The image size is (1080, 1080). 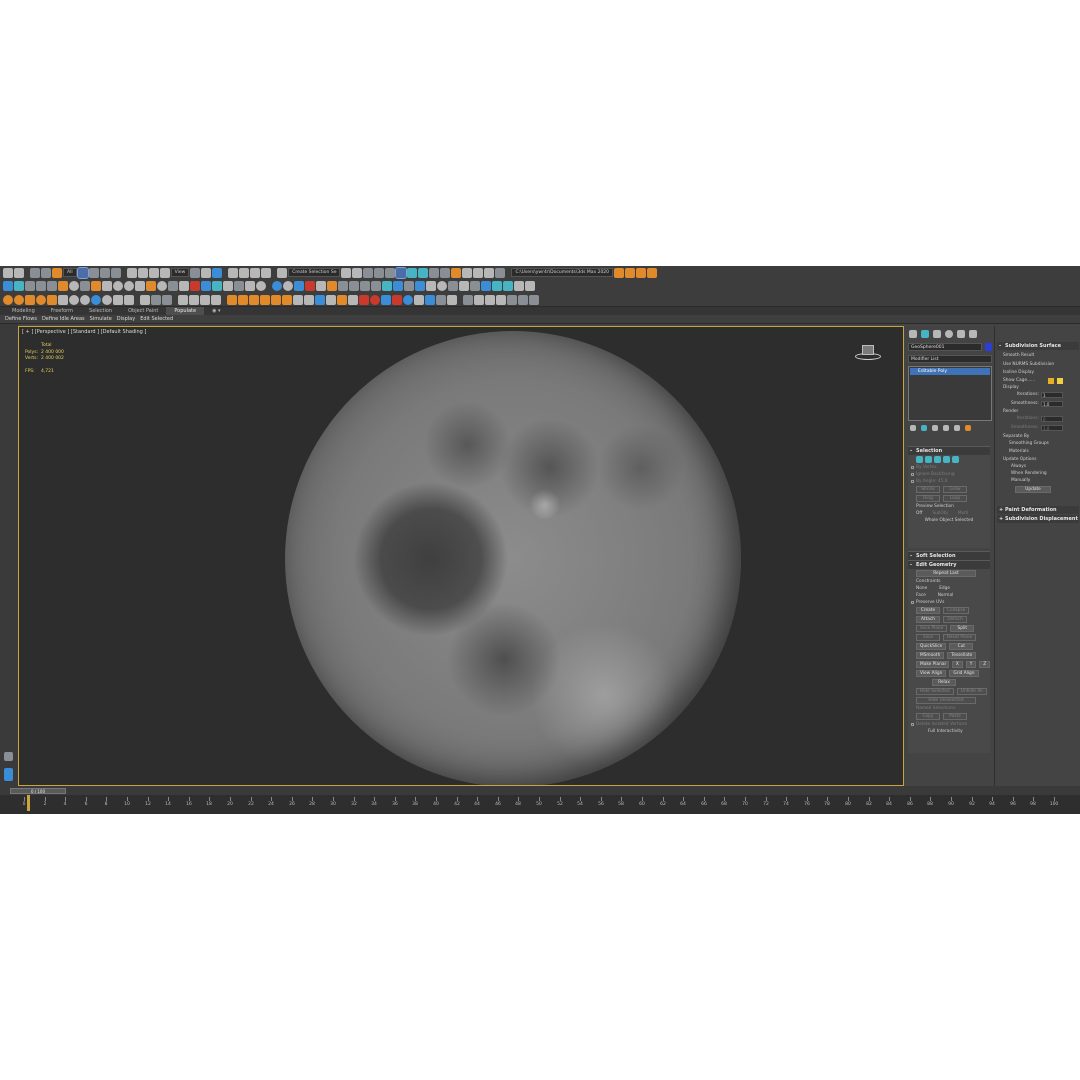 I want to click on full-interactivity-checkbox: Full Interactivity, so click(x=949, y=731).